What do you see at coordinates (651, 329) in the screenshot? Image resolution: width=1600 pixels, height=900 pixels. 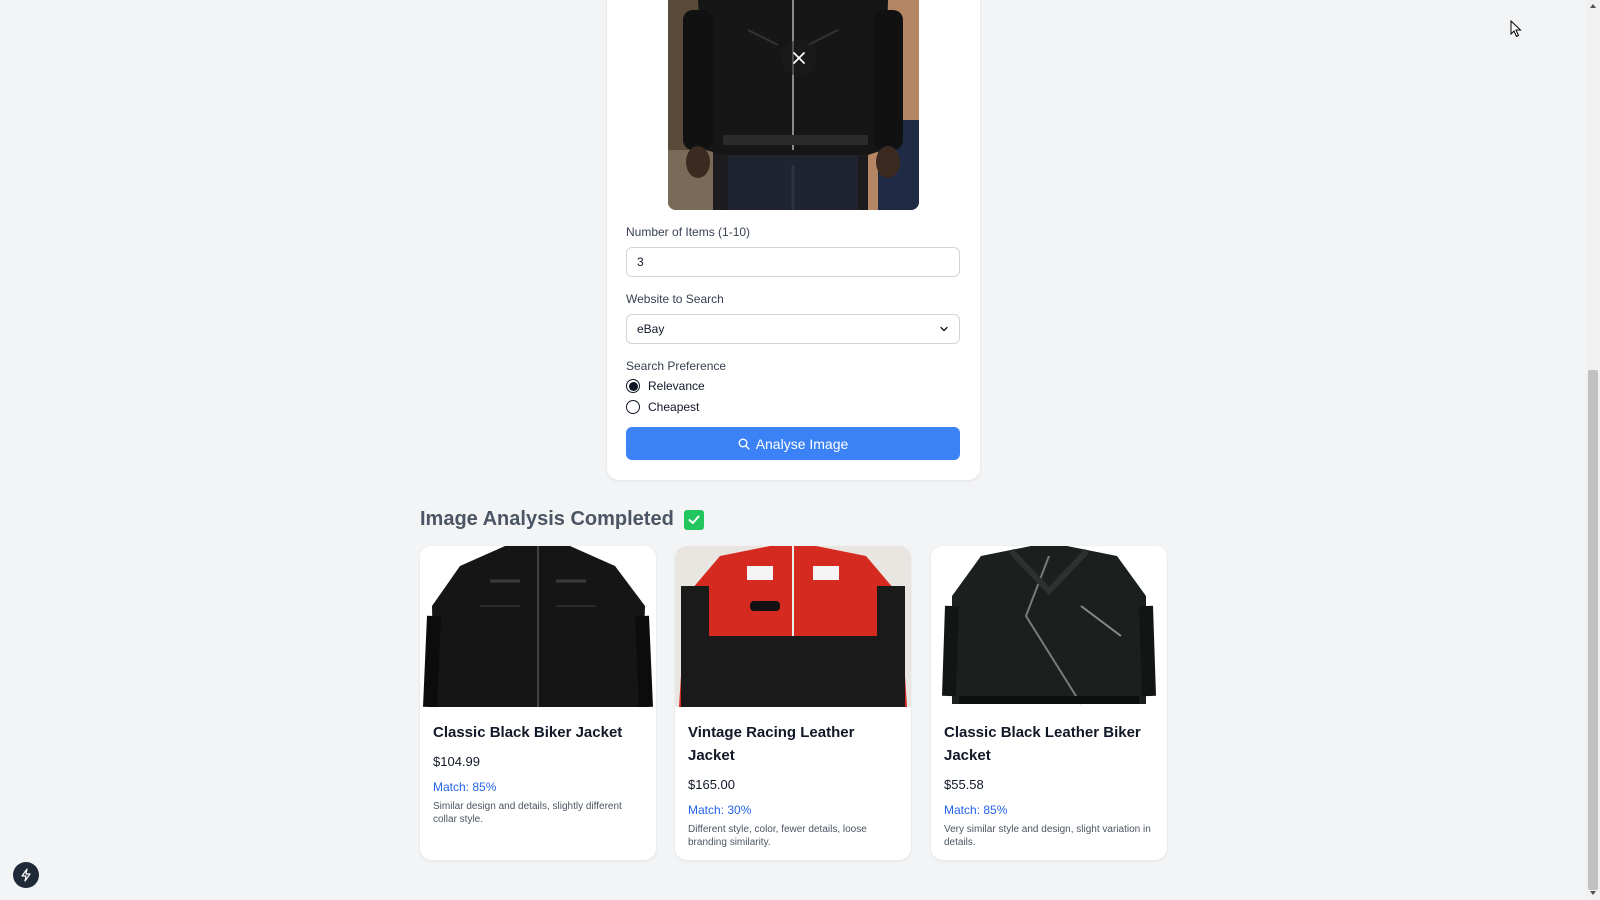 I see `website-selected-value: eBay` at bounding box center [651, 329].